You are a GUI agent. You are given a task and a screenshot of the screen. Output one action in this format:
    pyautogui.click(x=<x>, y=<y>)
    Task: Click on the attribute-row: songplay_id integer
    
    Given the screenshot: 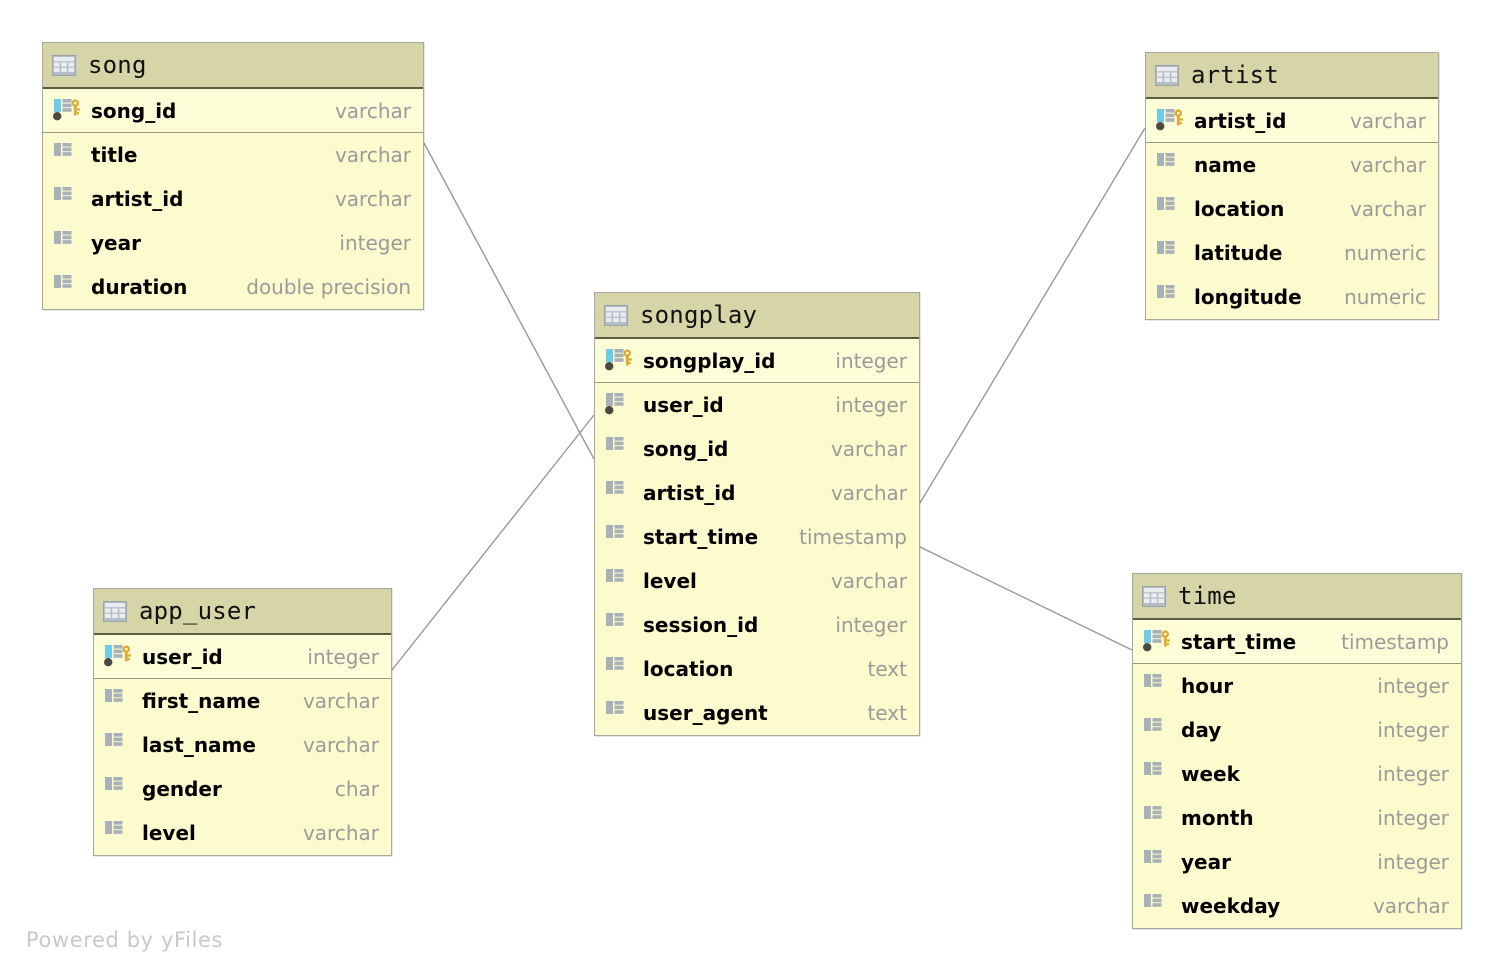 What is the action you would take?
    pyautogui.click(x=757, y=361)
    